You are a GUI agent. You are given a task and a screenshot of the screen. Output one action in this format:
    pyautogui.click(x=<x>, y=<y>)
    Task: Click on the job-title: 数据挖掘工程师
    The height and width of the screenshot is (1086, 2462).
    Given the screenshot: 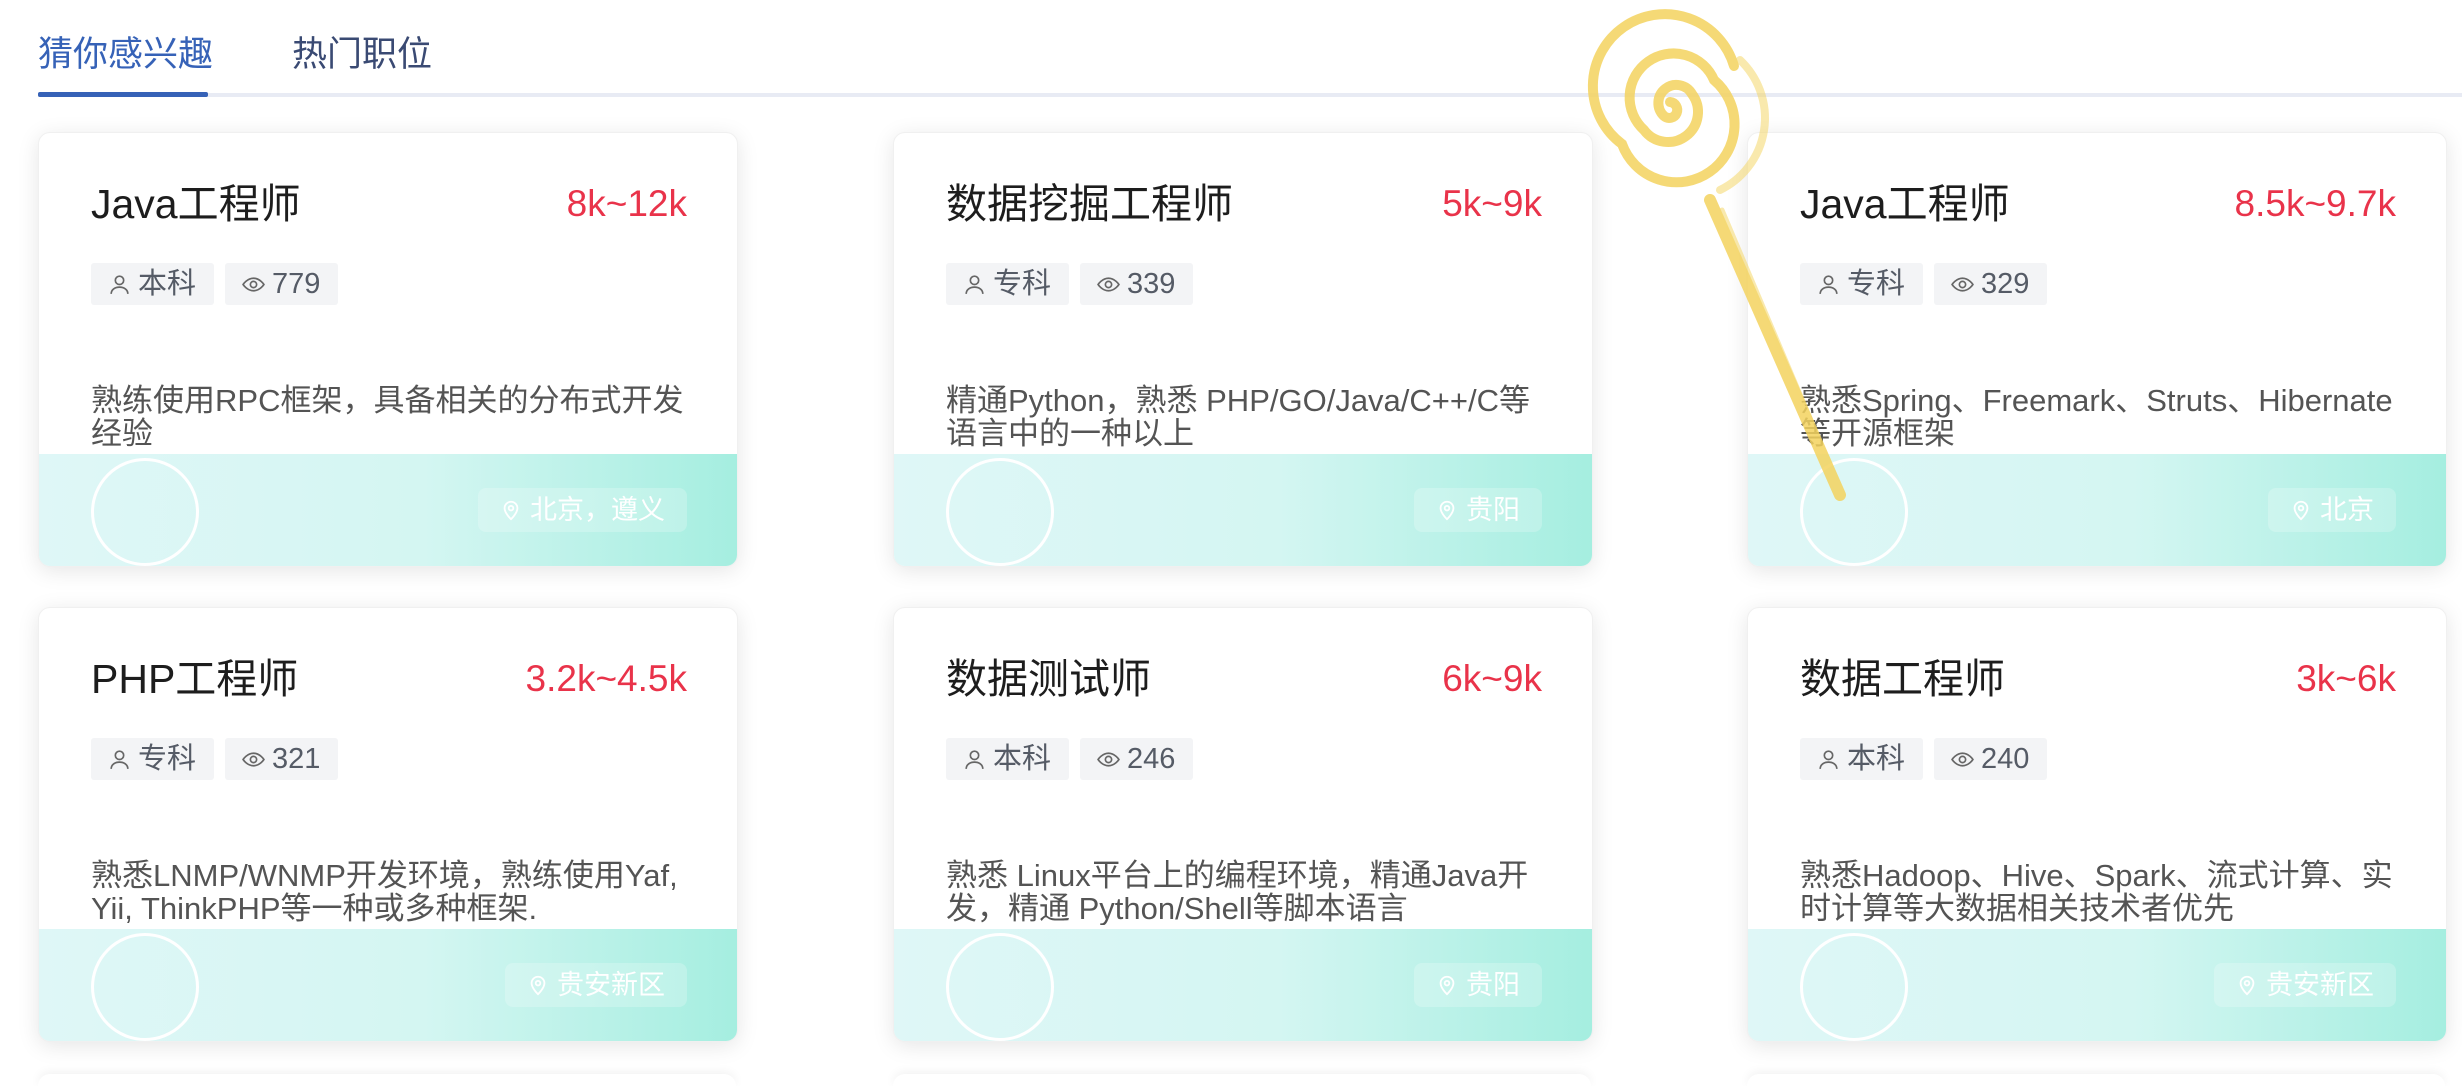 What is the action you would take?
    pyautogui.click(x=1089, y=204)
    